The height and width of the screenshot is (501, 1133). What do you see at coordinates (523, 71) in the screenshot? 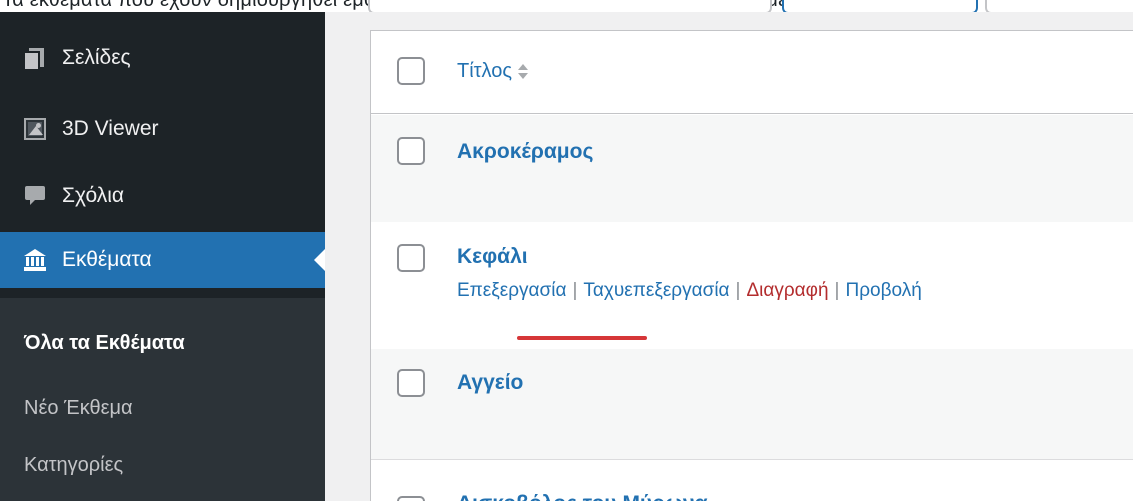
I see `sort-icon` at bounding box center [523, 71].